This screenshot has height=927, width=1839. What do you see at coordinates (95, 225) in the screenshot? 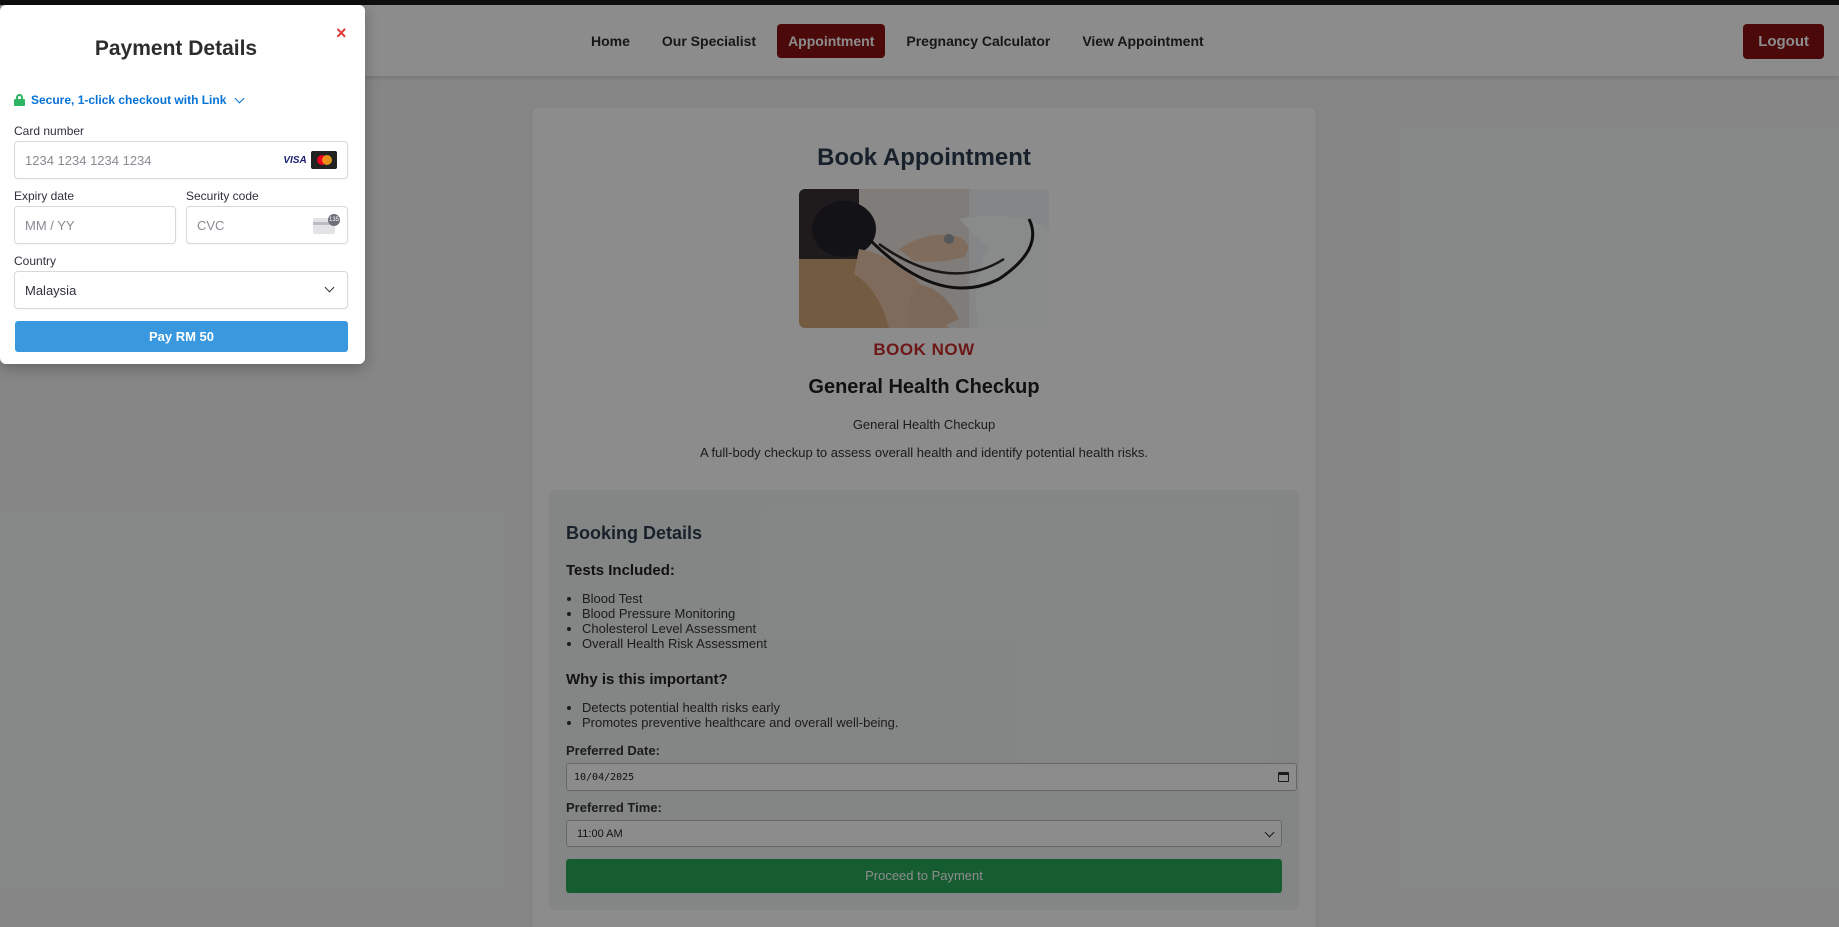
I see `expiry-date-field: MM / YY` at bounding box center [95, 225].